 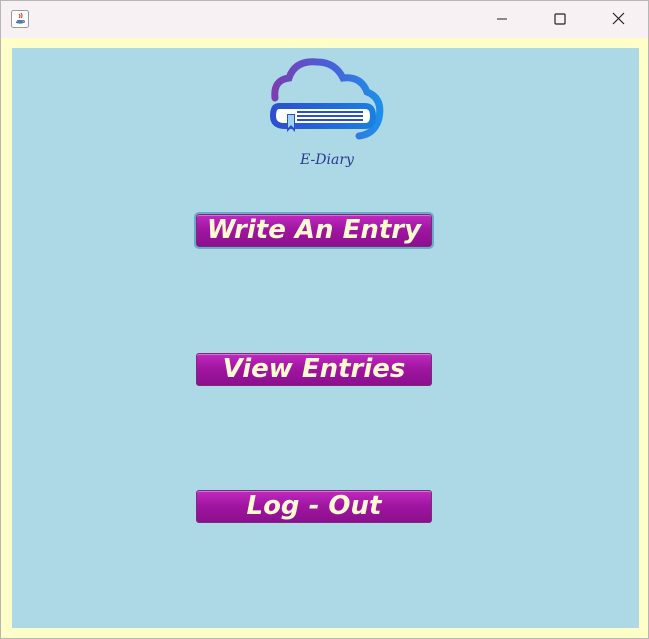 I want to click on title-bar, so click(x=324, y=19).